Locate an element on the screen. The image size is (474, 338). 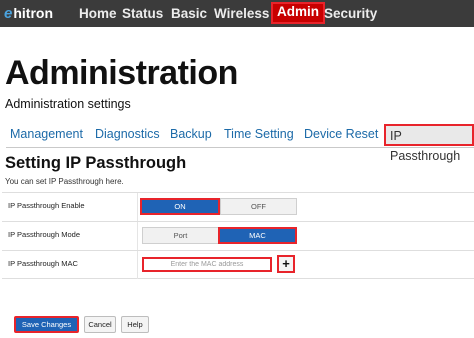
enable-label: IP Passthrough Enable is located at coordinates (46, 205).